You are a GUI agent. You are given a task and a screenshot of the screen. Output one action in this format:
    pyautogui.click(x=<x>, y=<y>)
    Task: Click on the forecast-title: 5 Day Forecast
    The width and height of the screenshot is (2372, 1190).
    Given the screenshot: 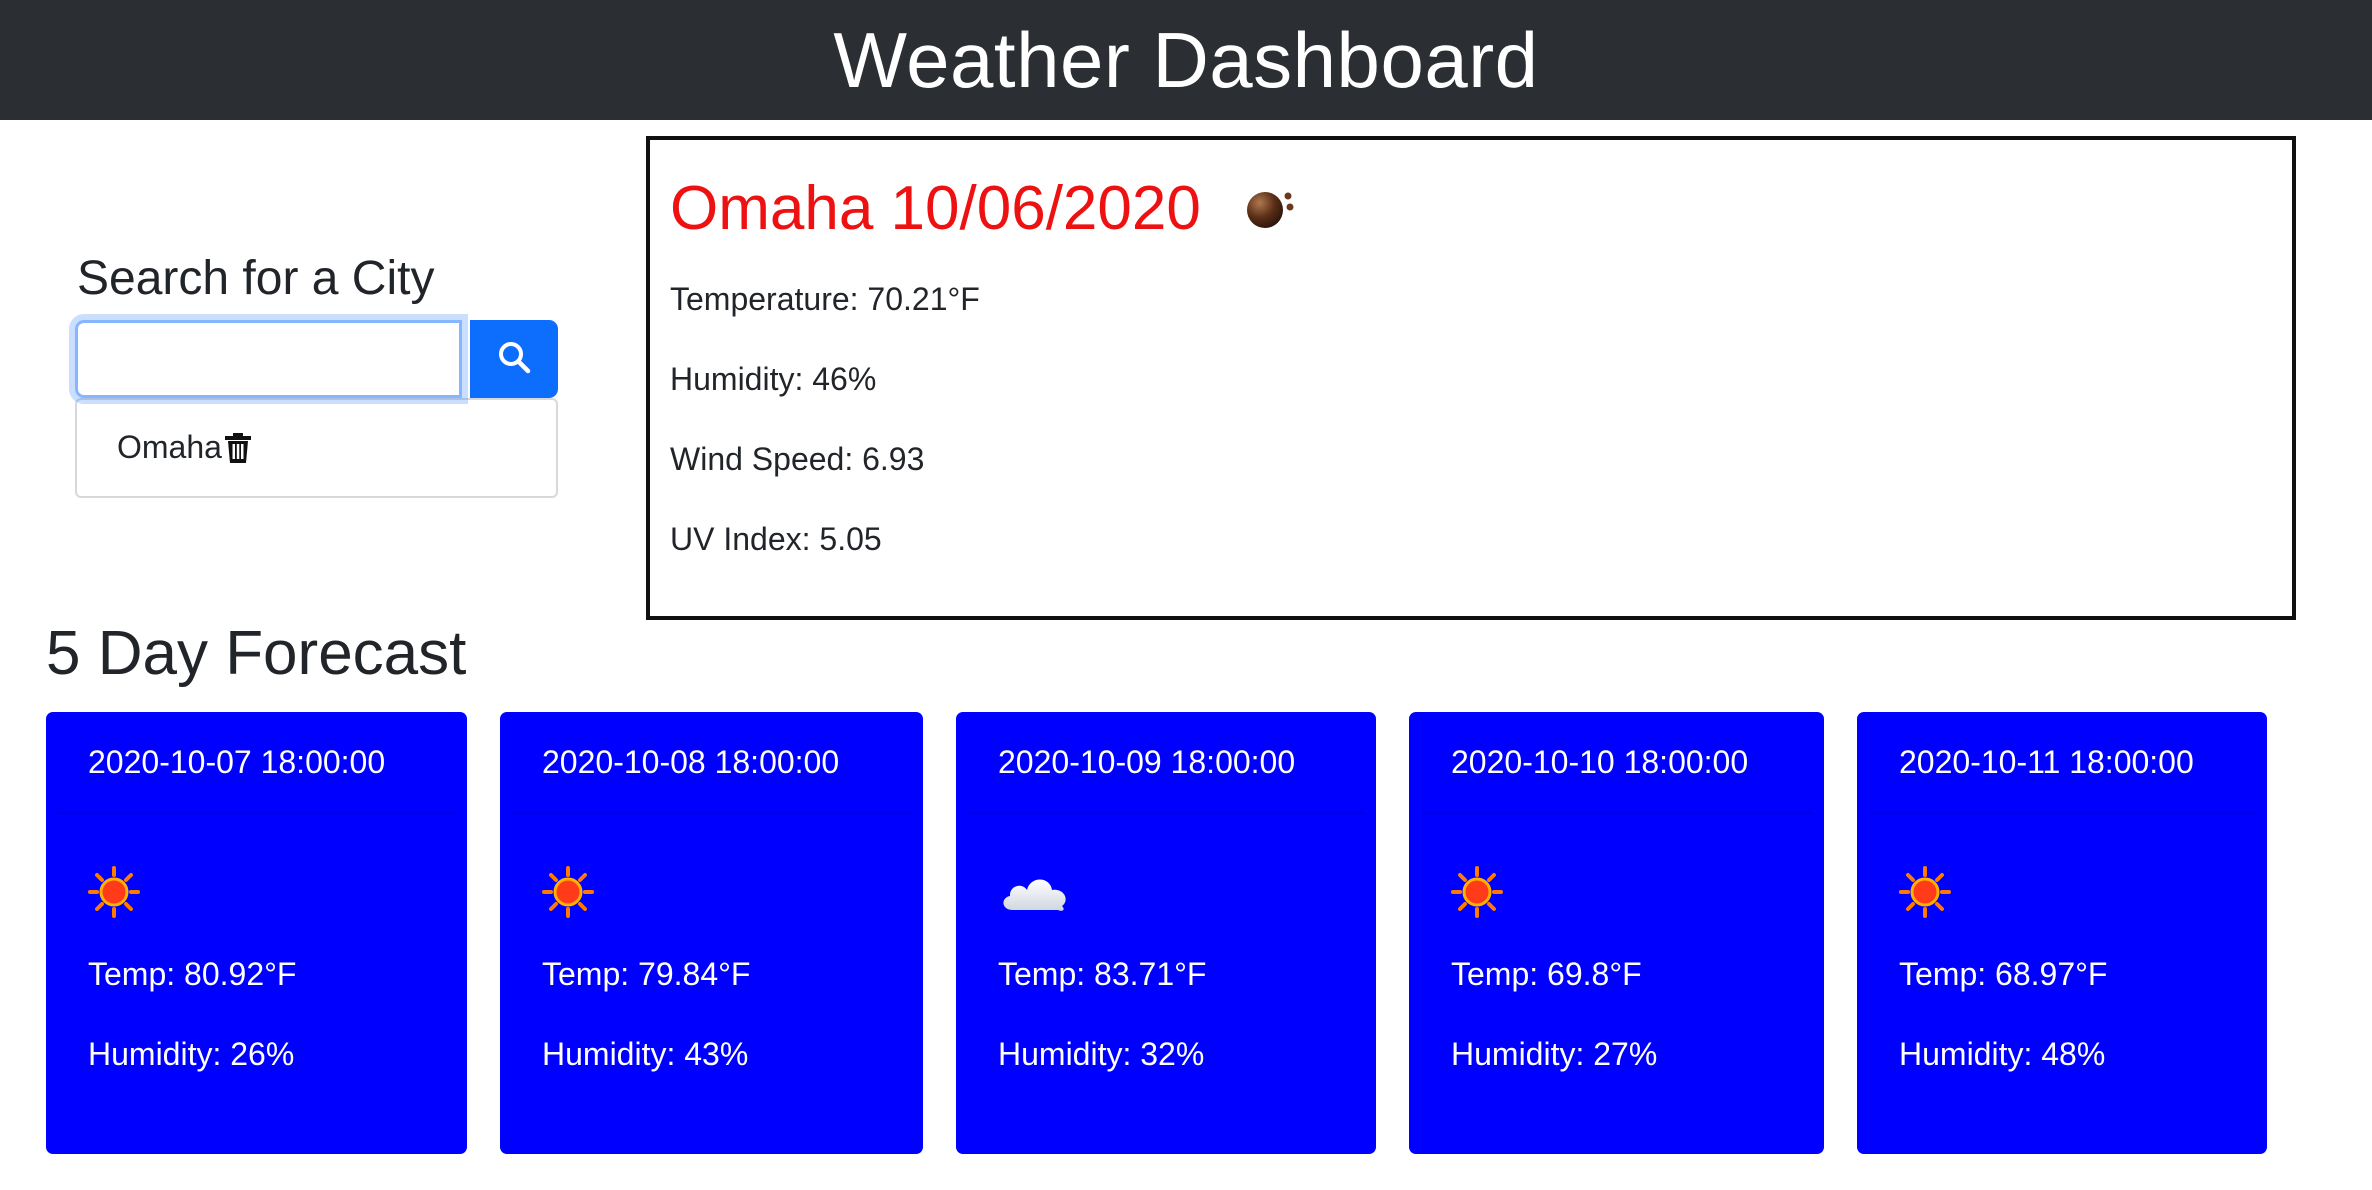 What is the action you would take?
    pyautogui.click(x=256, y=653)
    